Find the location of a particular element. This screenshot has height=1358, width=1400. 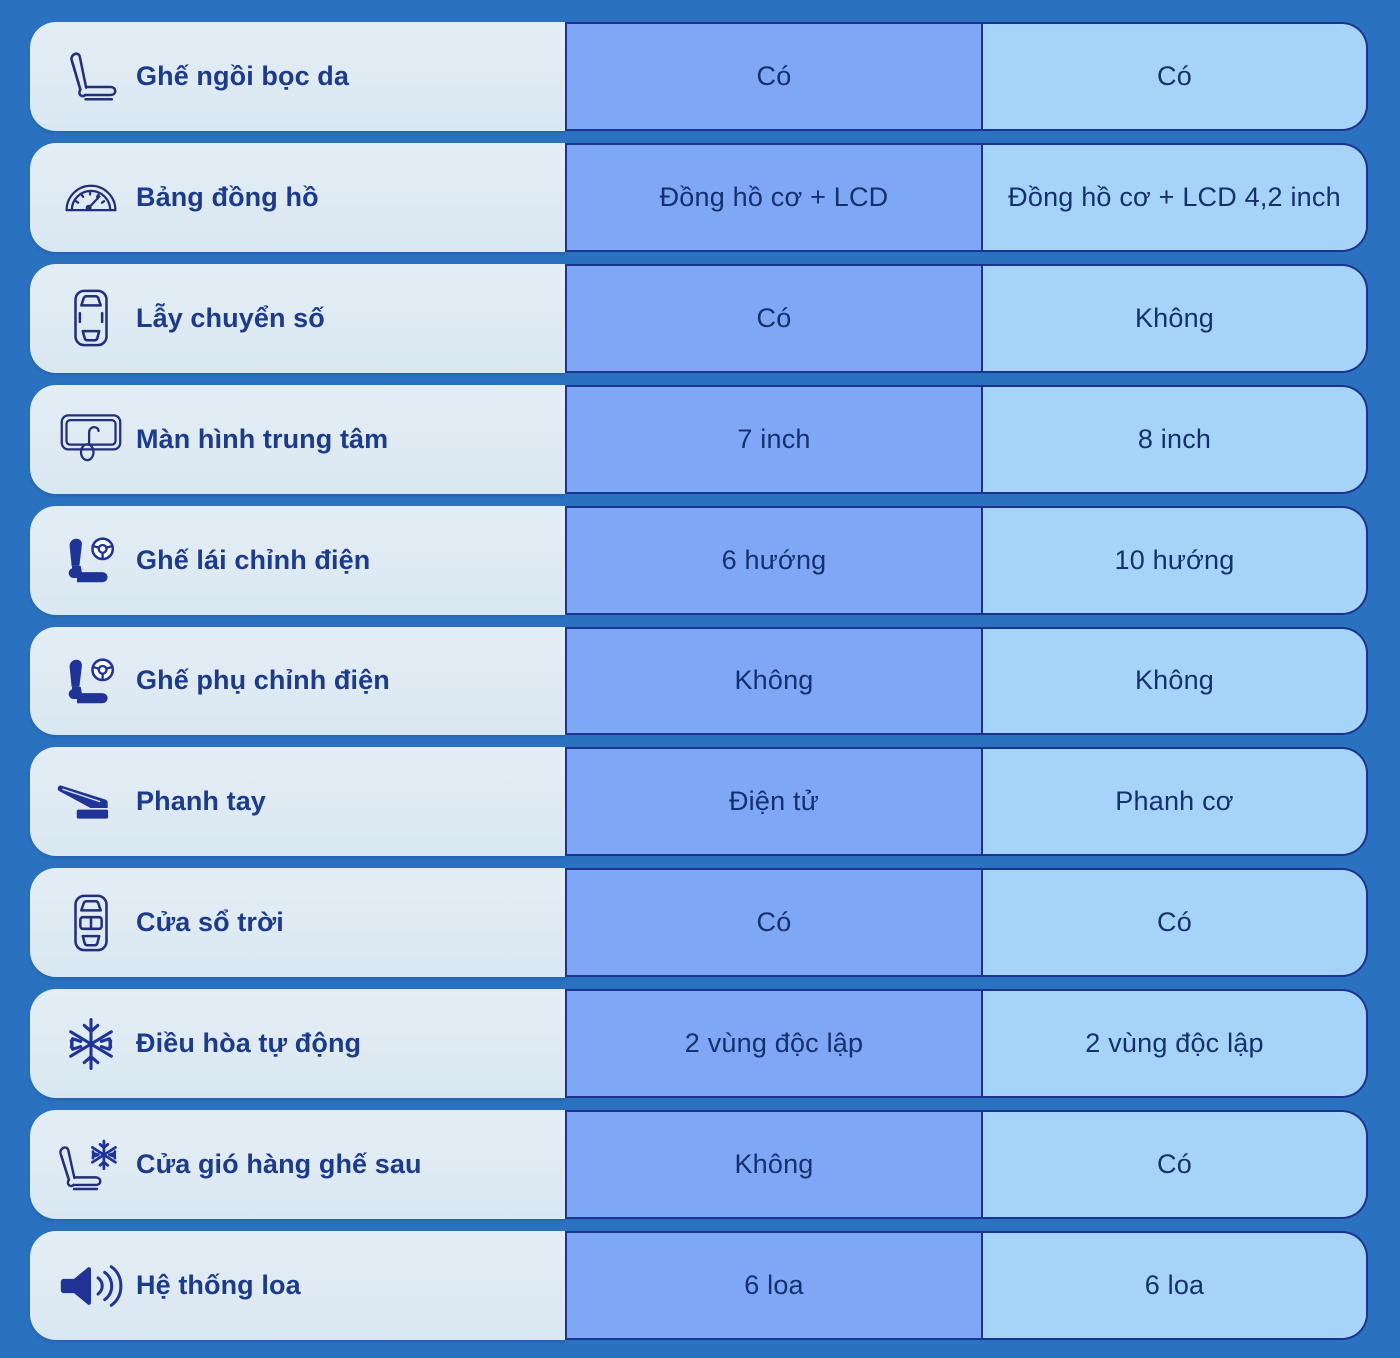

feature-cell: Hệ thống loa is located at coordinates (297, 1285).